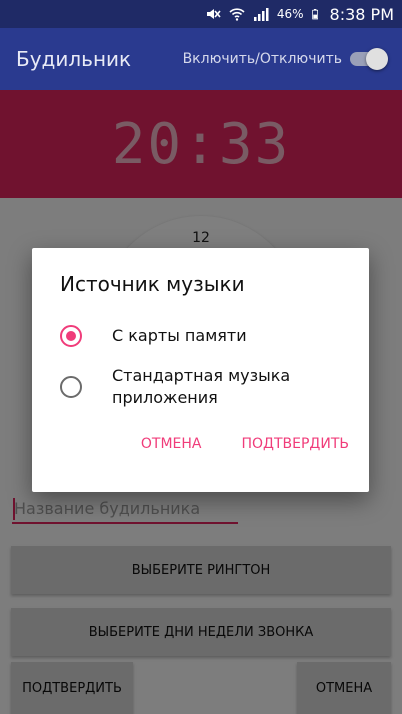 The height and width of the screenshot is (714, 402). What do you see at coordinates (213, 14) in the screenshot?
I see `mute-icon` at bounding box center [213, 14].